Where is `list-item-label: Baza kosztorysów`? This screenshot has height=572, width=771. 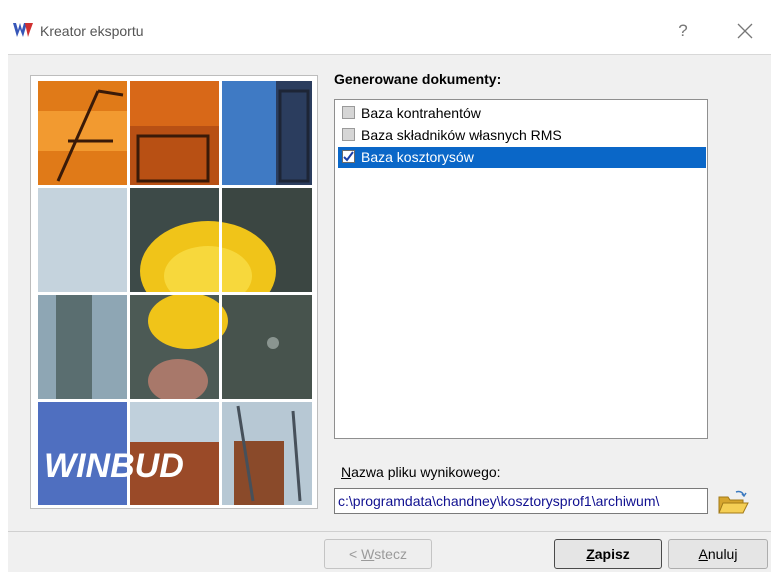 list-item-label: Baza kosztorysów is located at coordinates (417, 157).